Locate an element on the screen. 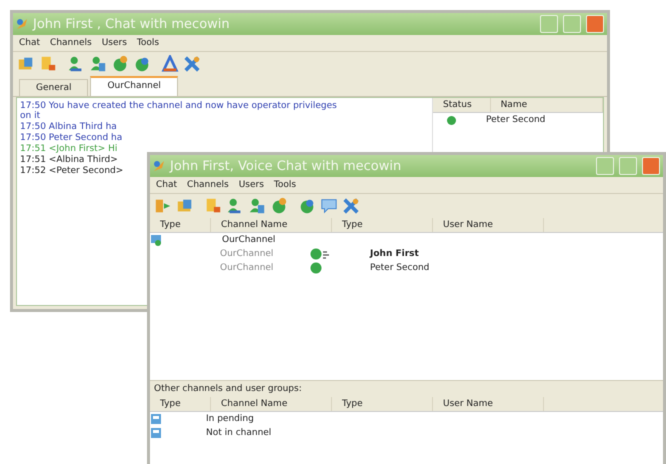 This screenshot has width=666, height=464. window-title: John First, Voice Chat with mecowin is located at coordinates (286, 166).